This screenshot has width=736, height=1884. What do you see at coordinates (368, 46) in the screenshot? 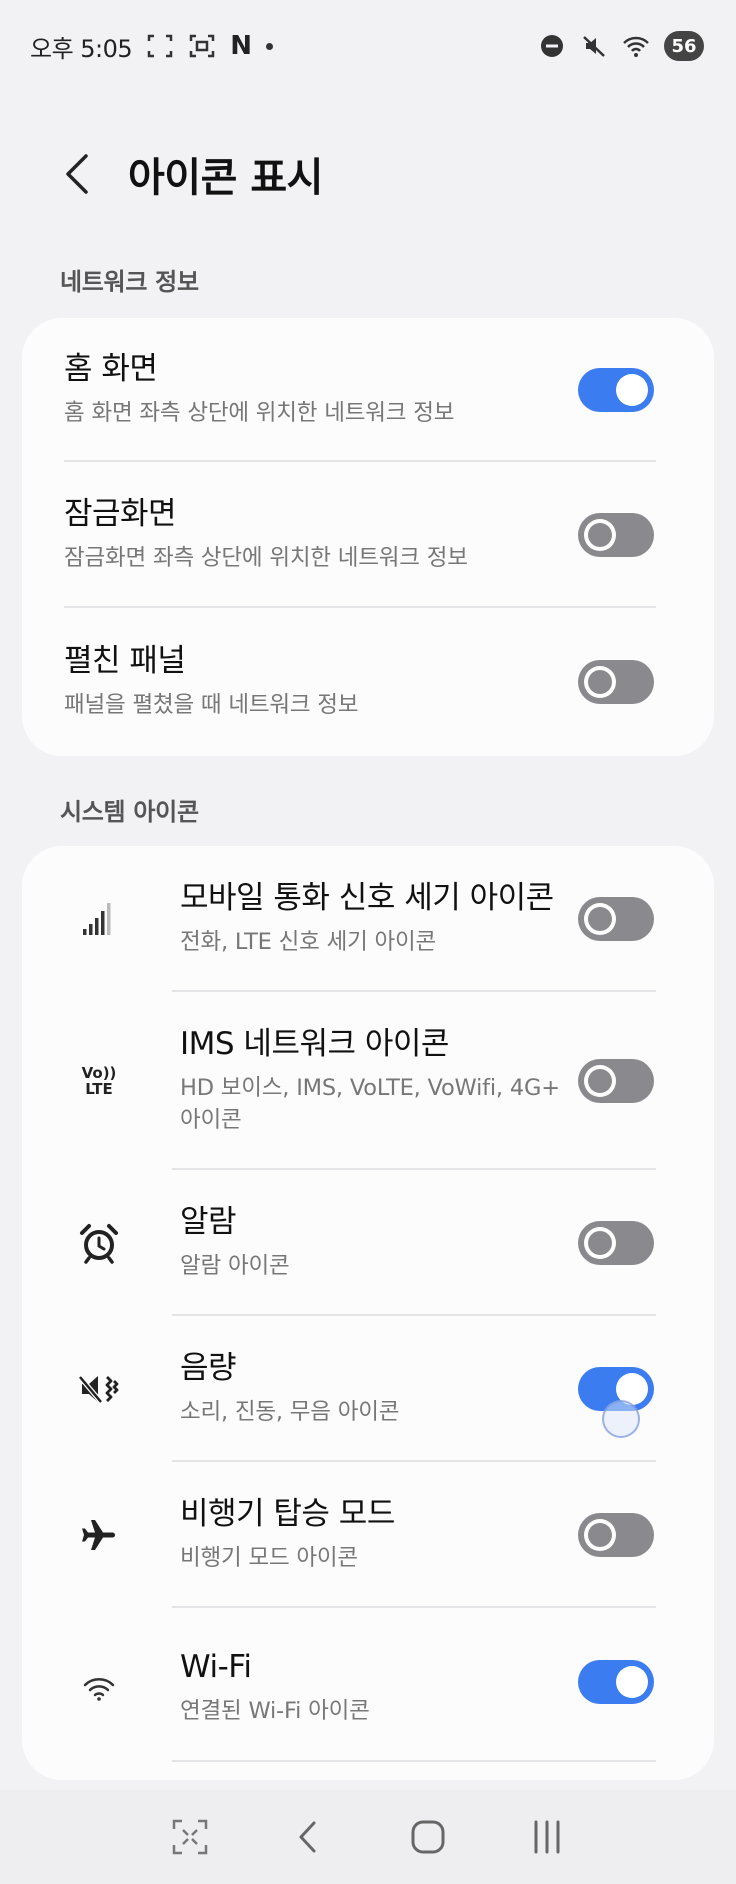
I see `status-bar: 오후 5:05 N 56` at bounding box center [368, 46].